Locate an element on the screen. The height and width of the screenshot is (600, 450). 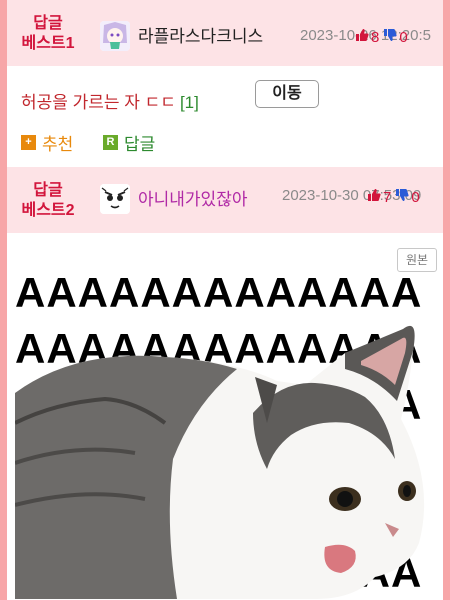
recommend-label: 추천 is located at coordinates (58, 144).